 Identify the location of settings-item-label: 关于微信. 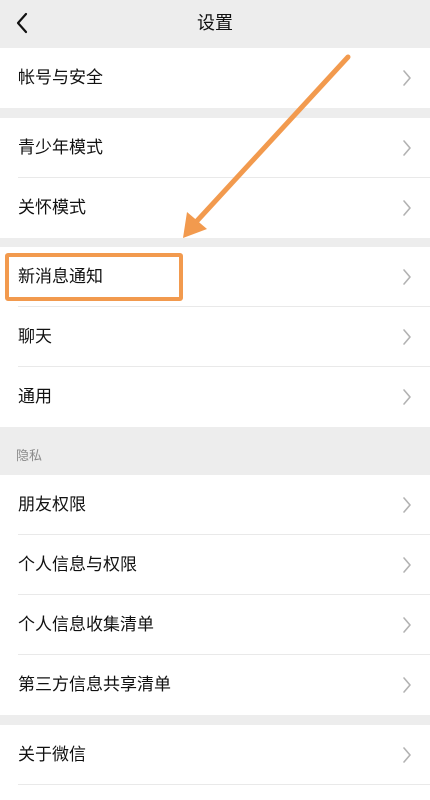
(52, 755).